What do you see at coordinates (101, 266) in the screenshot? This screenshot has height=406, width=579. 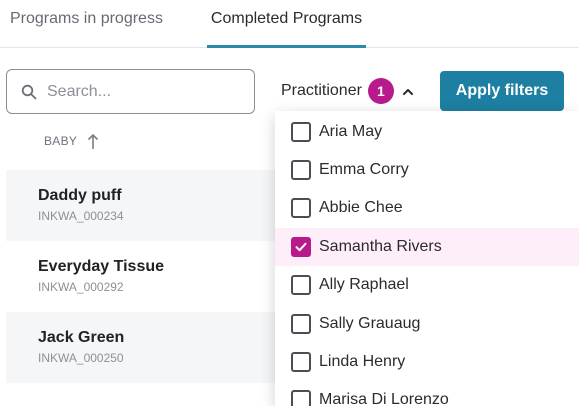 I see `baby-name: Everyday Tissue` at bounding box center [101, 266].